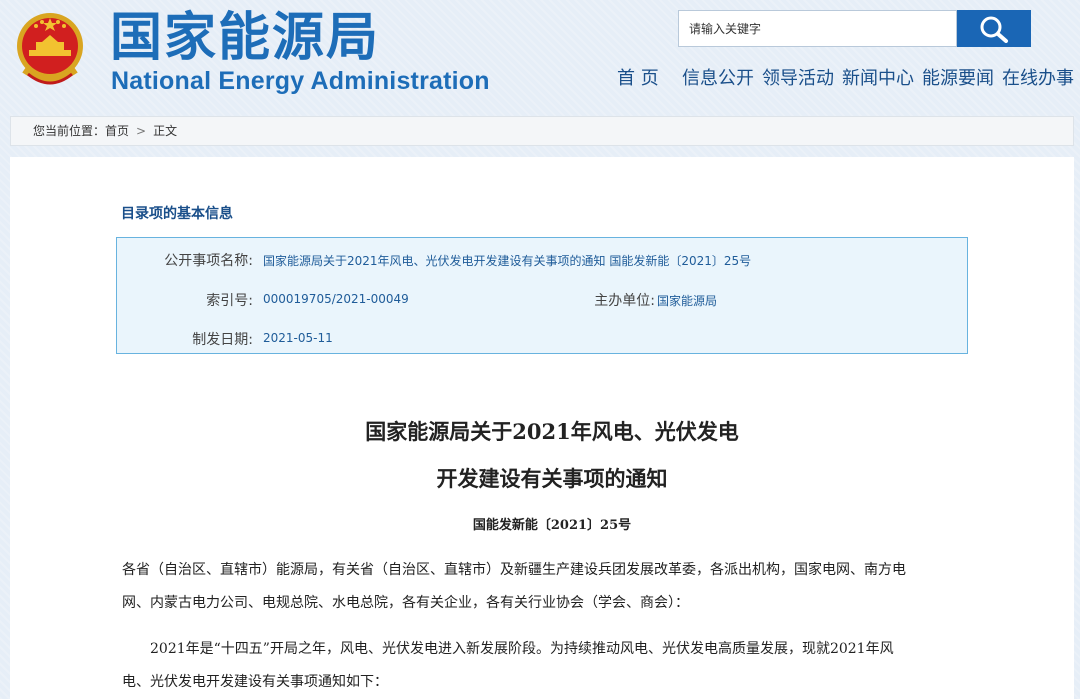  I want to click on document-title-line2: 开发建设有关事项的通知, so click(552, 478).